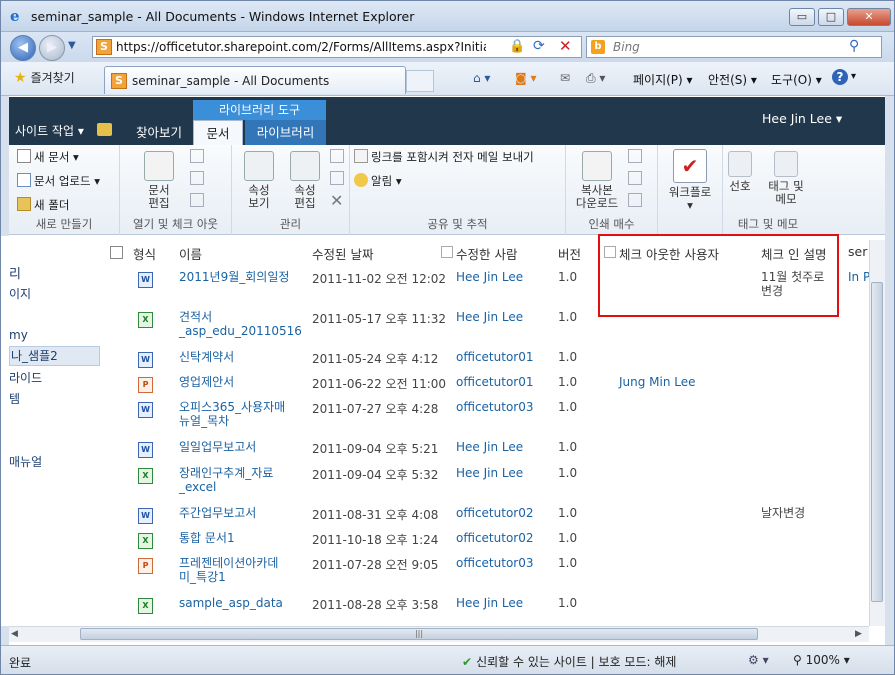  What do you see at coordinates (207, 538) in the screenshot?
I see `document-name-link: 통합 문서1` at bounding box center [207, 538].